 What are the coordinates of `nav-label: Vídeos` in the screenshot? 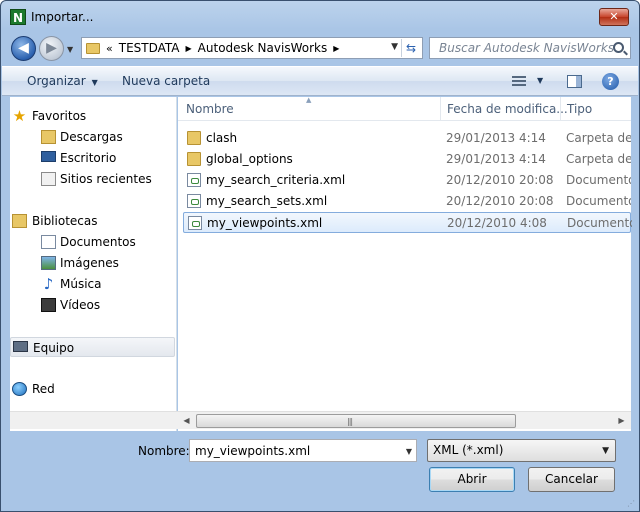 It's located at (80, 305).